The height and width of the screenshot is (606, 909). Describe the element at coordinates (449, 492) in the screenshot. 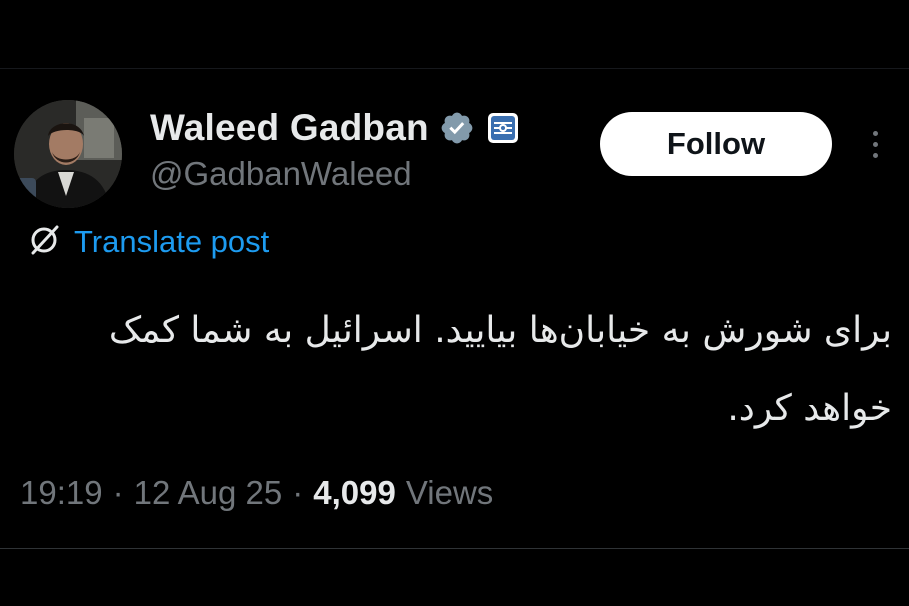

I see `views-label: Views` at that location.